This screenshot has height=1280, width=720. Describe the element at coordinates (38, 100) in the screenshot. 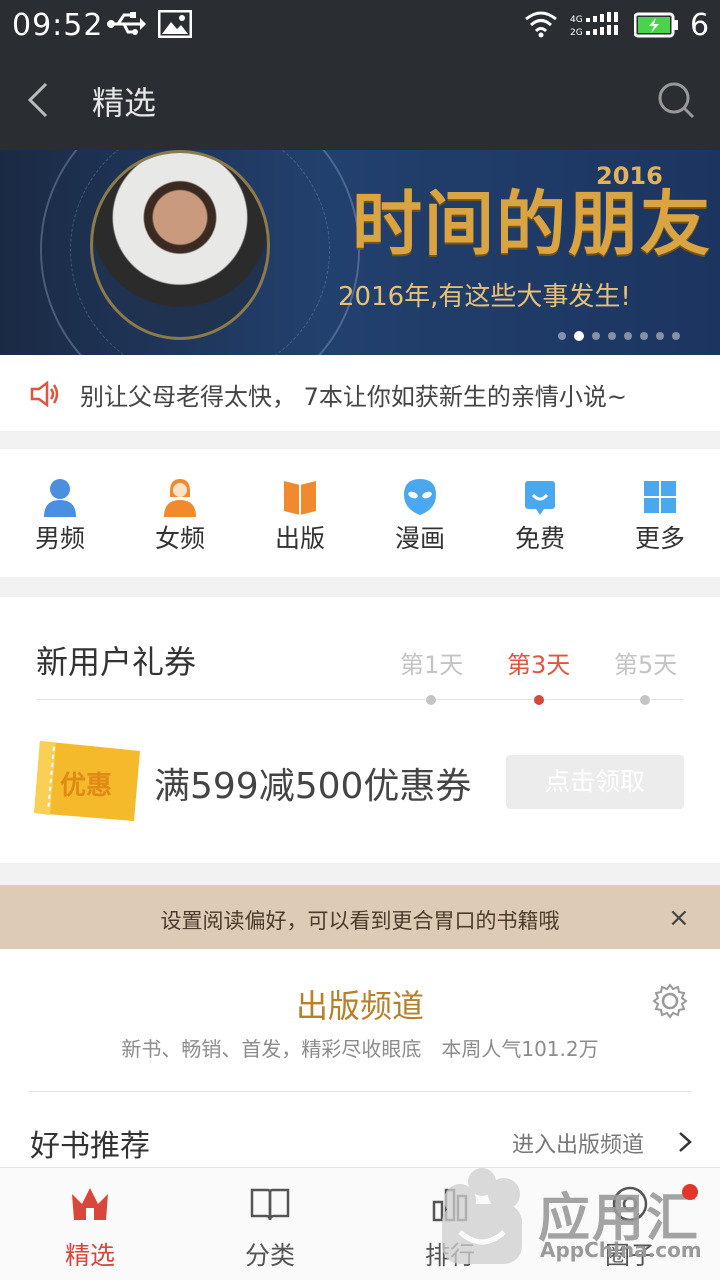

I see `back-icon` at that location.